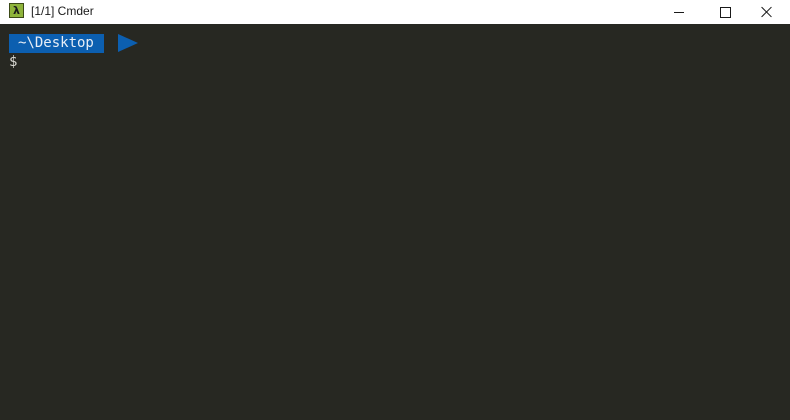 The height and width of the screenshot is (420, 790). I want to click on close-button, so click(767, 12).